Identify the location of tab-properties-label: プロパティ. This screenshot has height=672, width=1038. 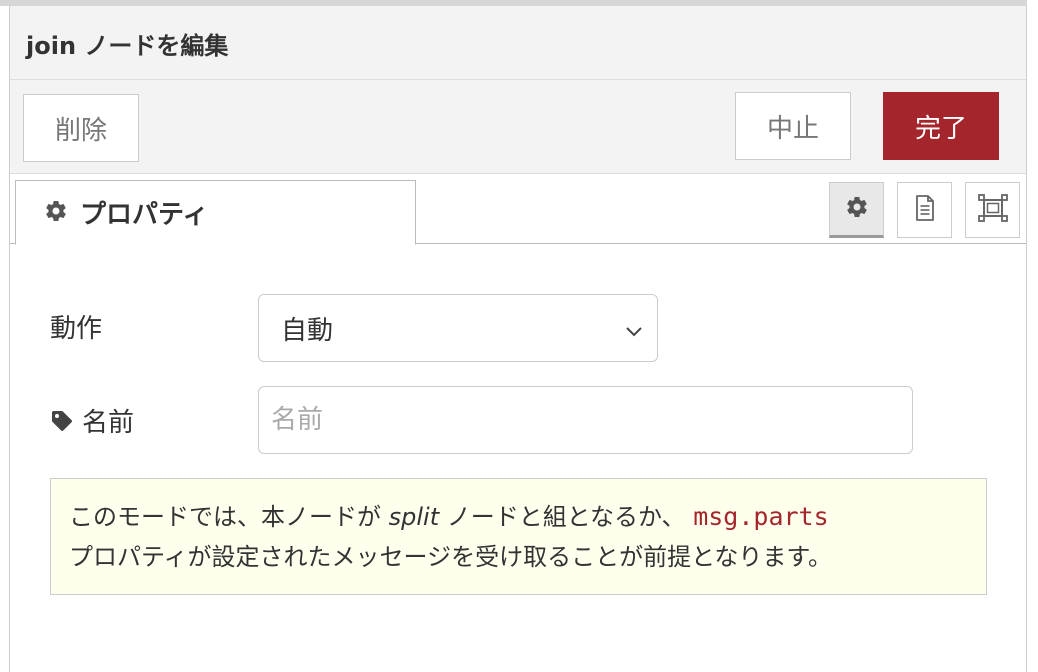
(144, 215).